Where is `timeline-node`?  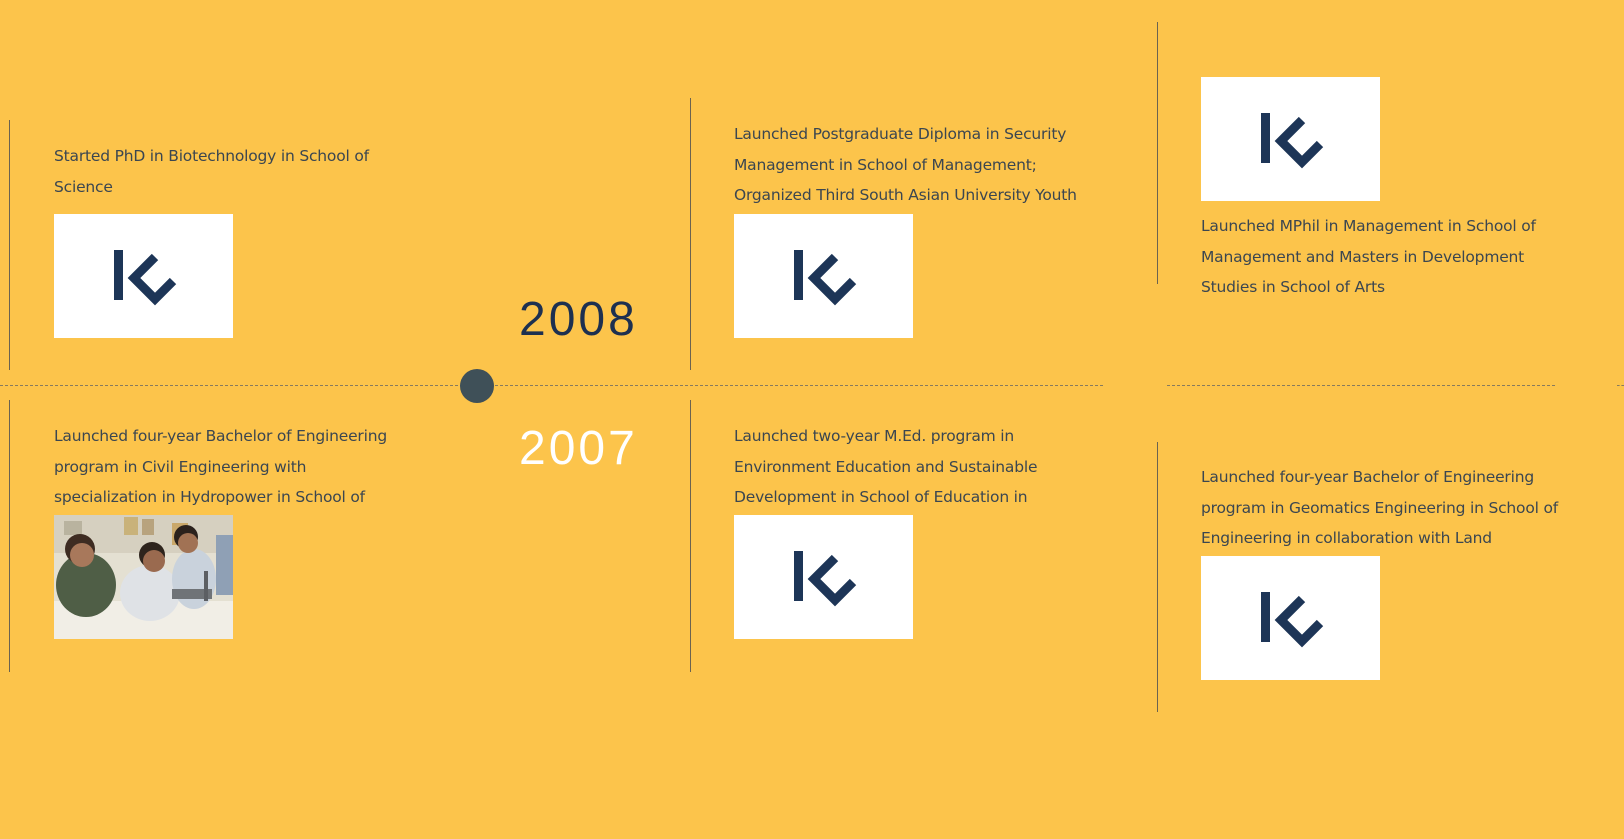
timeline-node is located at coordinates (477, 386).